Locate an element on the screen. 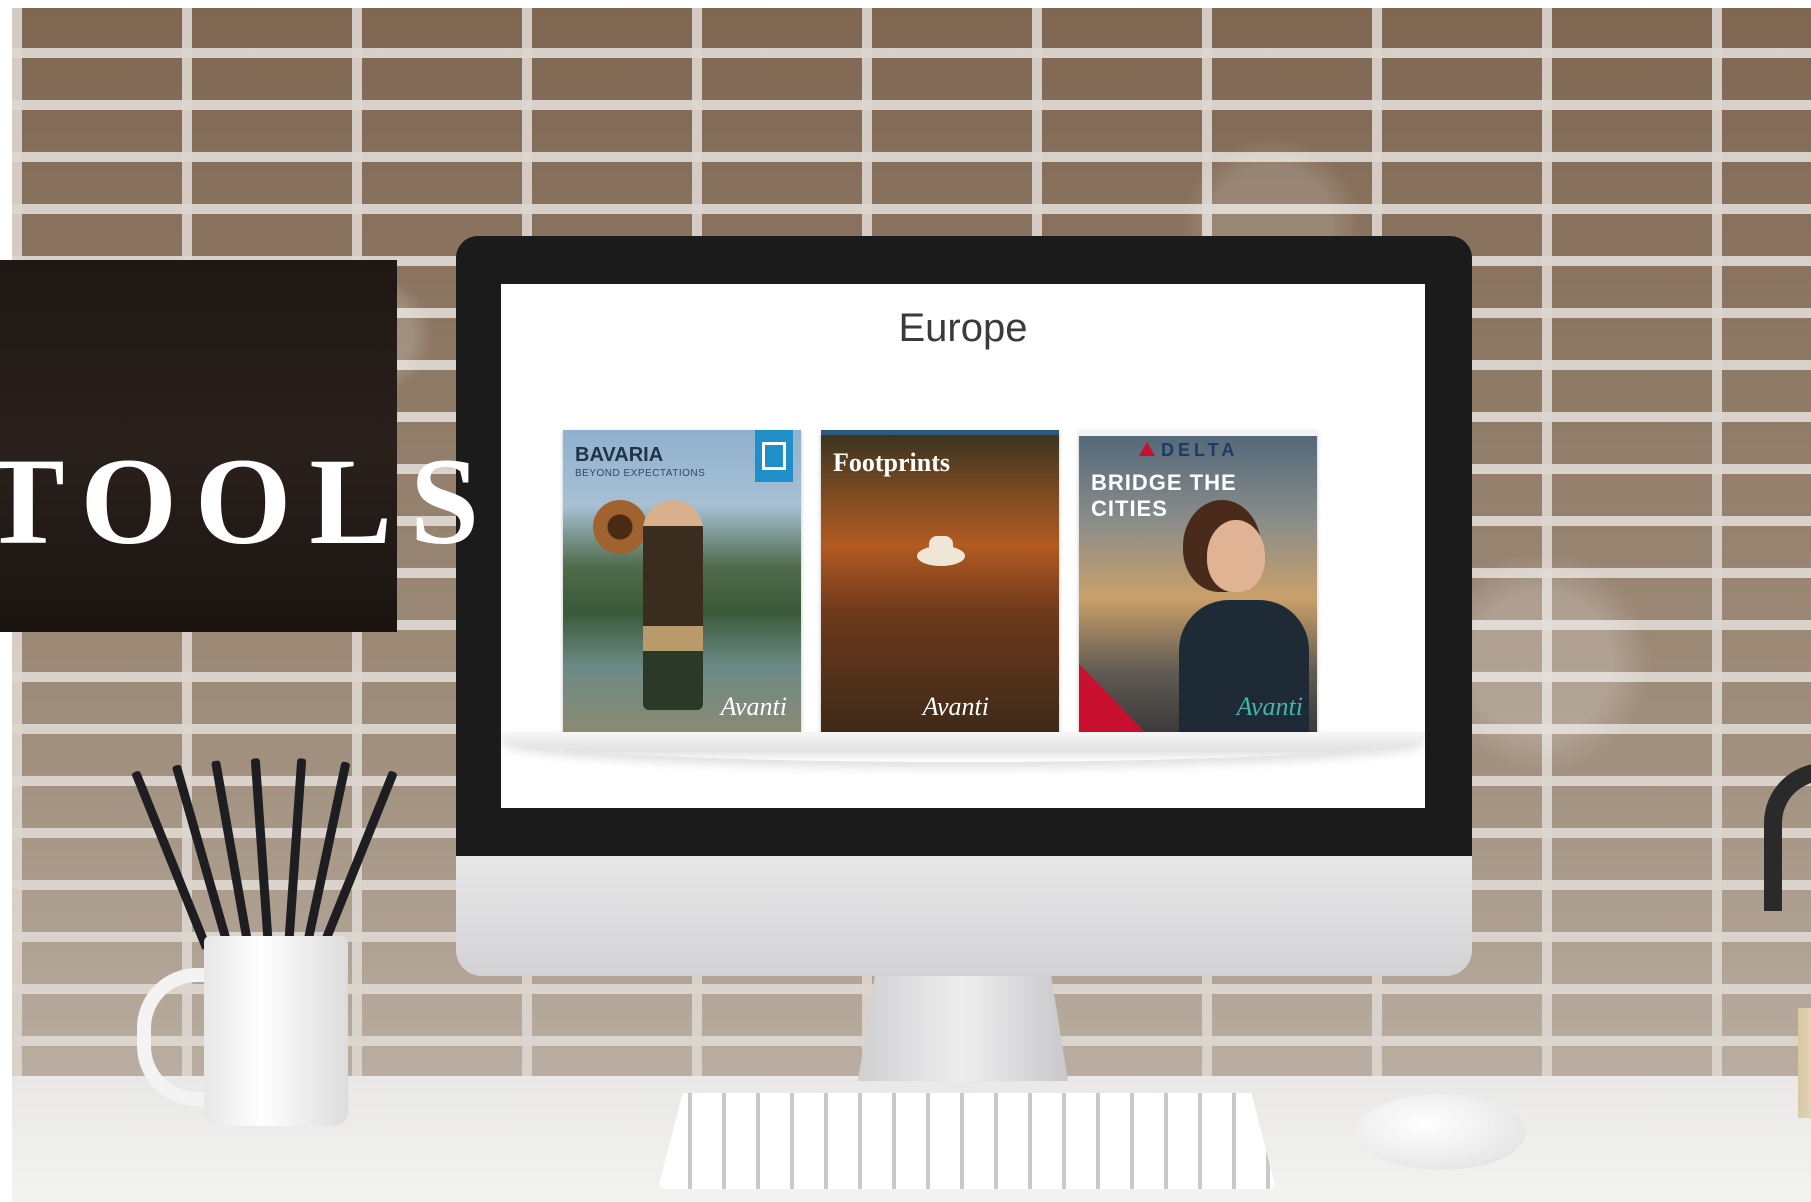 This screenshot has height=1202, width=1811. brochure-title: BAVARIA is located at coordinates (619, 455).